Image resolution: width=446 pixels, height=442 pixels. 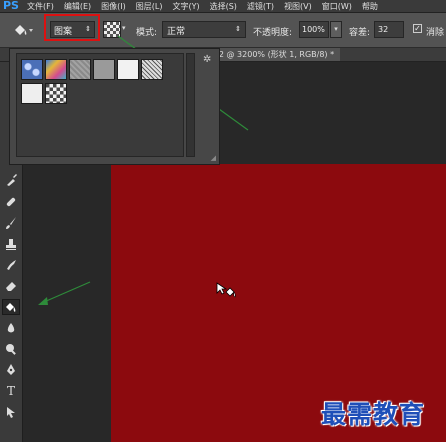 I want to click on resize-grip-icon: ◢, so click(x=213, y=158).